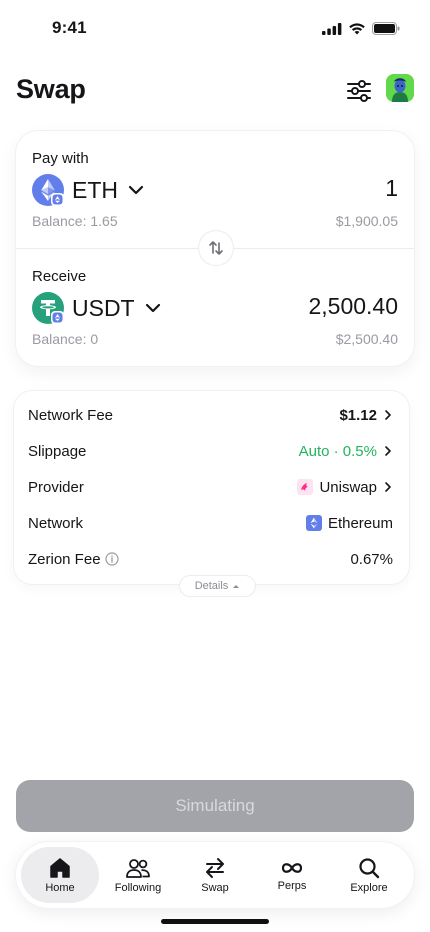 This screenshot has height=932, width=430. Describe the element at coordinates (64, 559) in the screenshot. I see `zerion-fee-label: Zerion Fee` at that location.